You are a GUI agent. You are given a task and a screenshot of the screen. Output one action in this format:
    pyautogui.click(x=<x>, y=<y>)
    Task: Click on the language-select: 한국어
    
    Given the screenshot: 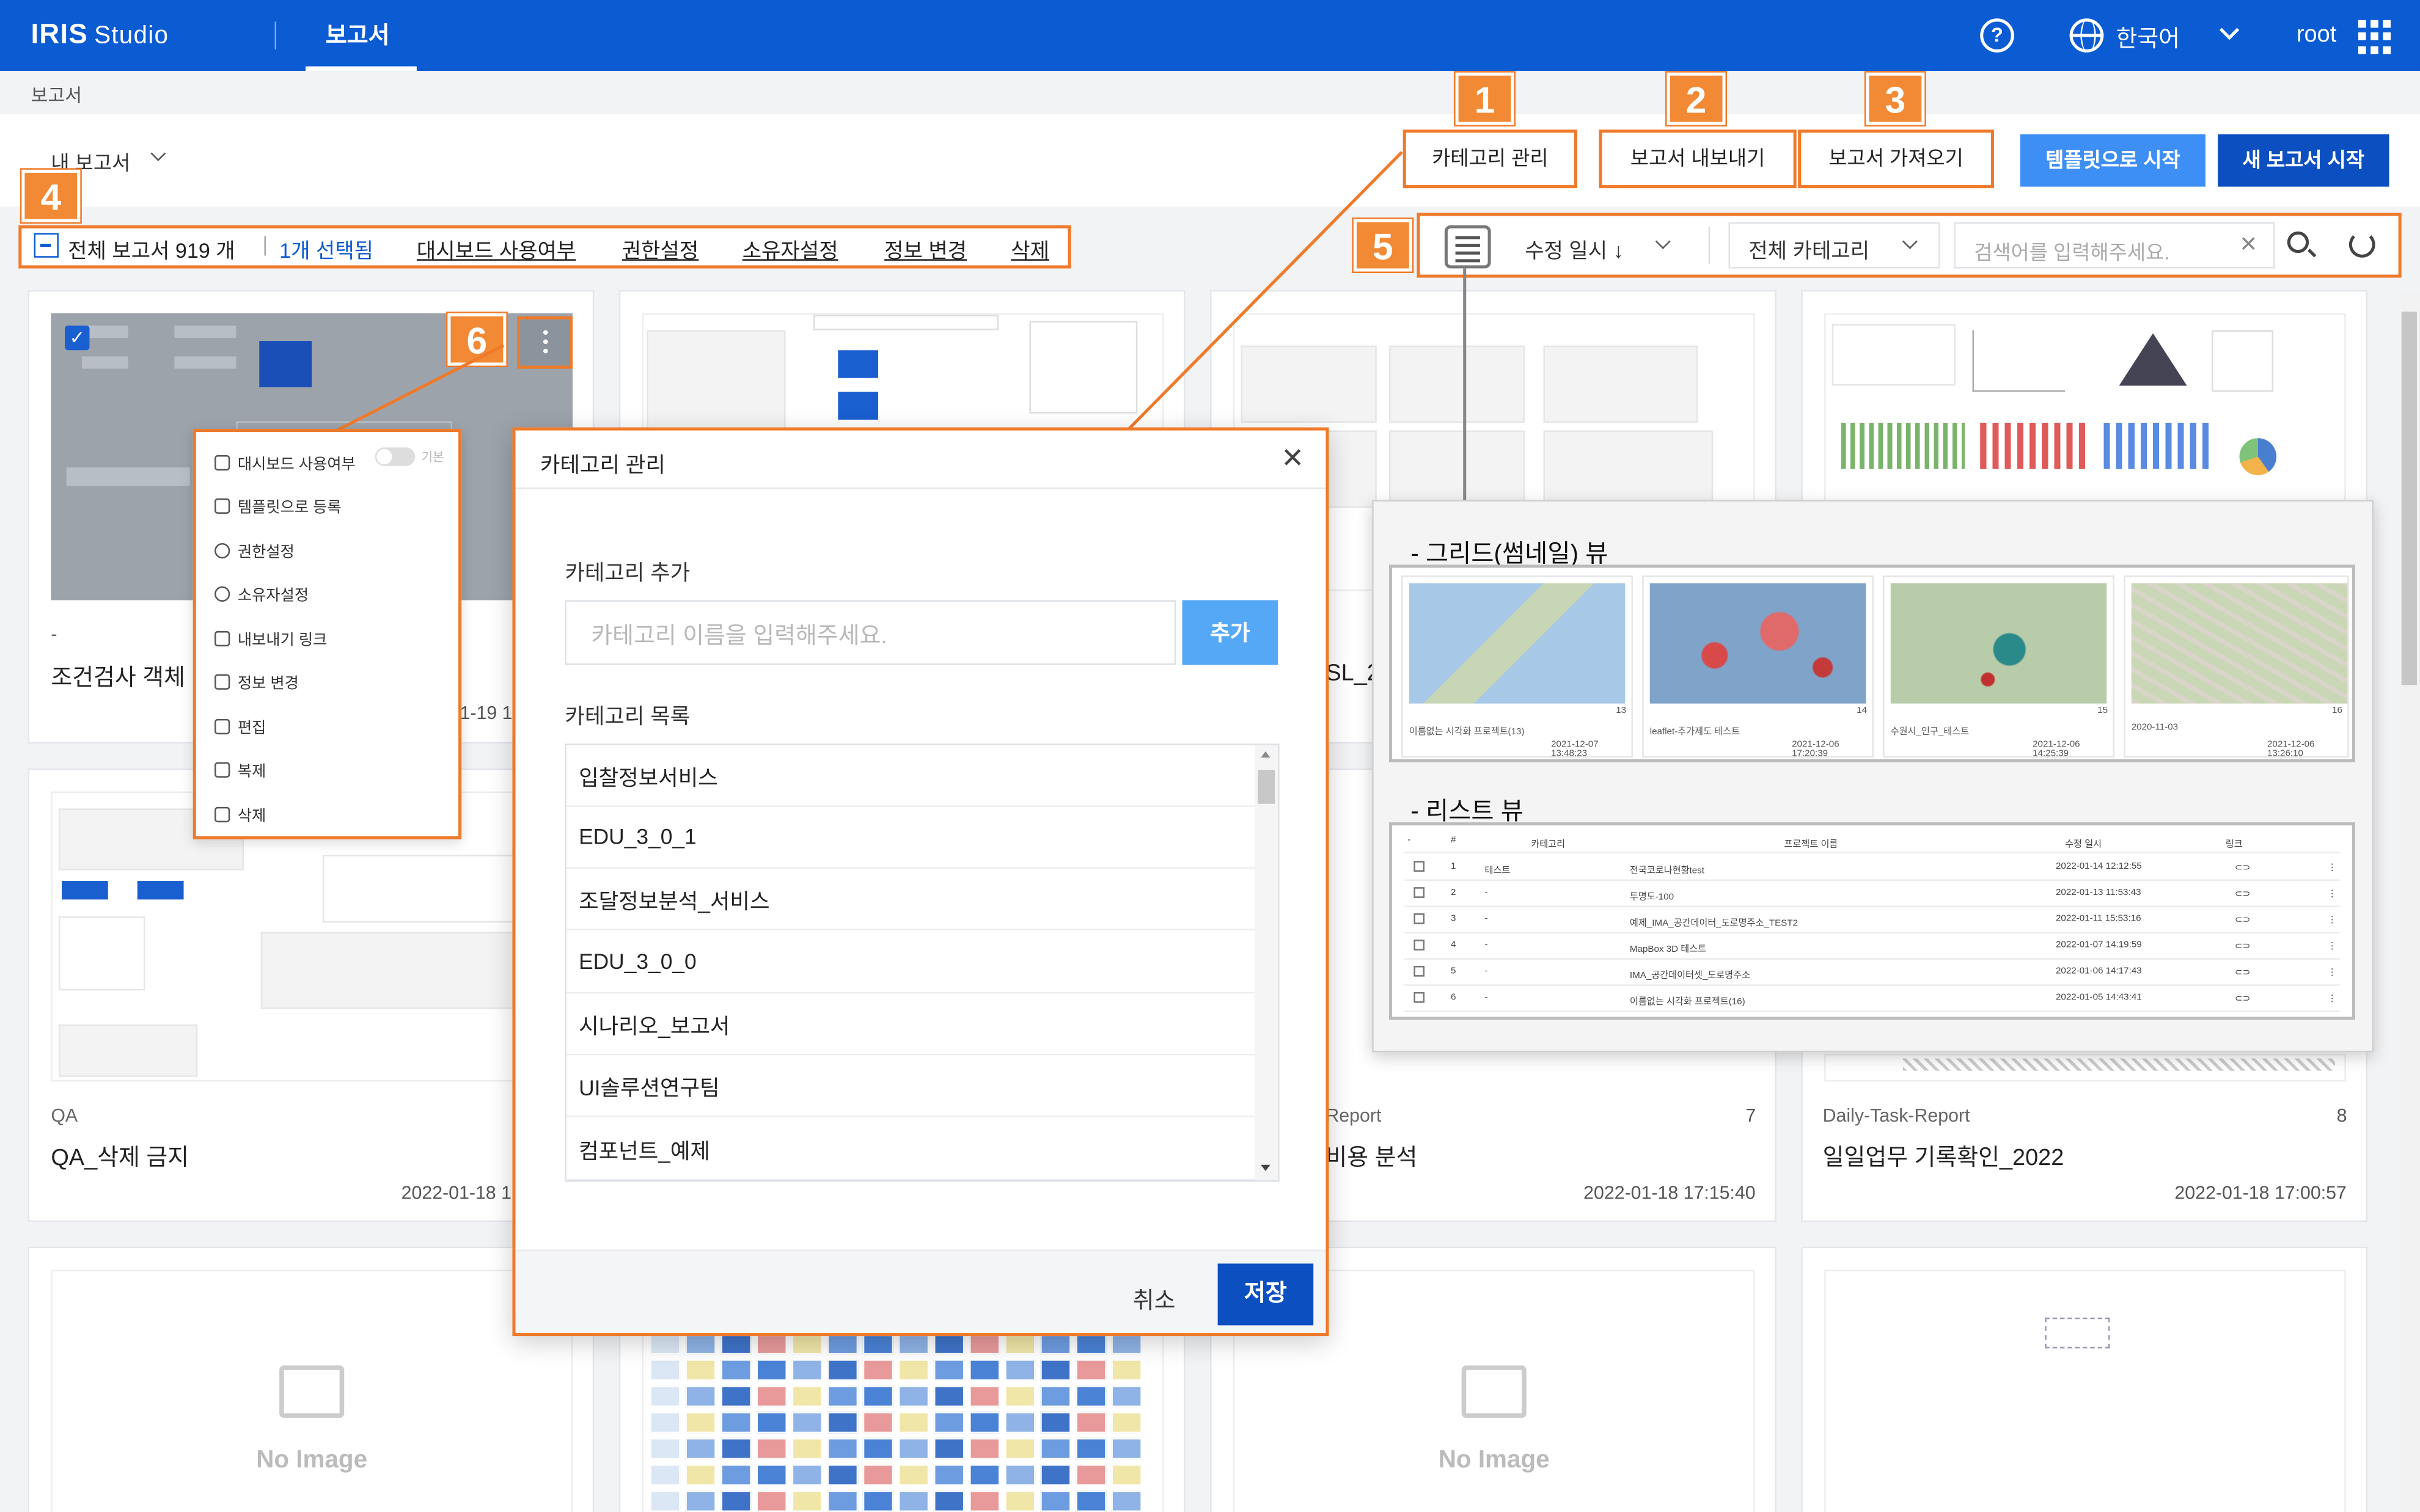 What is the action you would take?
    pyautogui.click(x=2148, y=37)
    